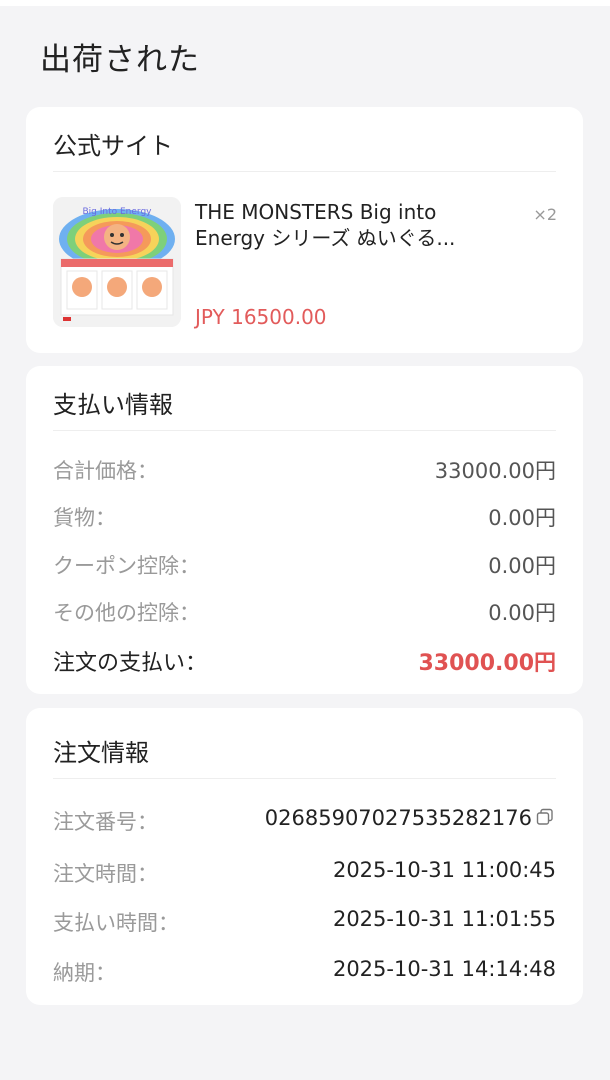  Describe the element at coordinates (105, 471) in the screenshot. I see `row-label: 合計価格：` at that location.